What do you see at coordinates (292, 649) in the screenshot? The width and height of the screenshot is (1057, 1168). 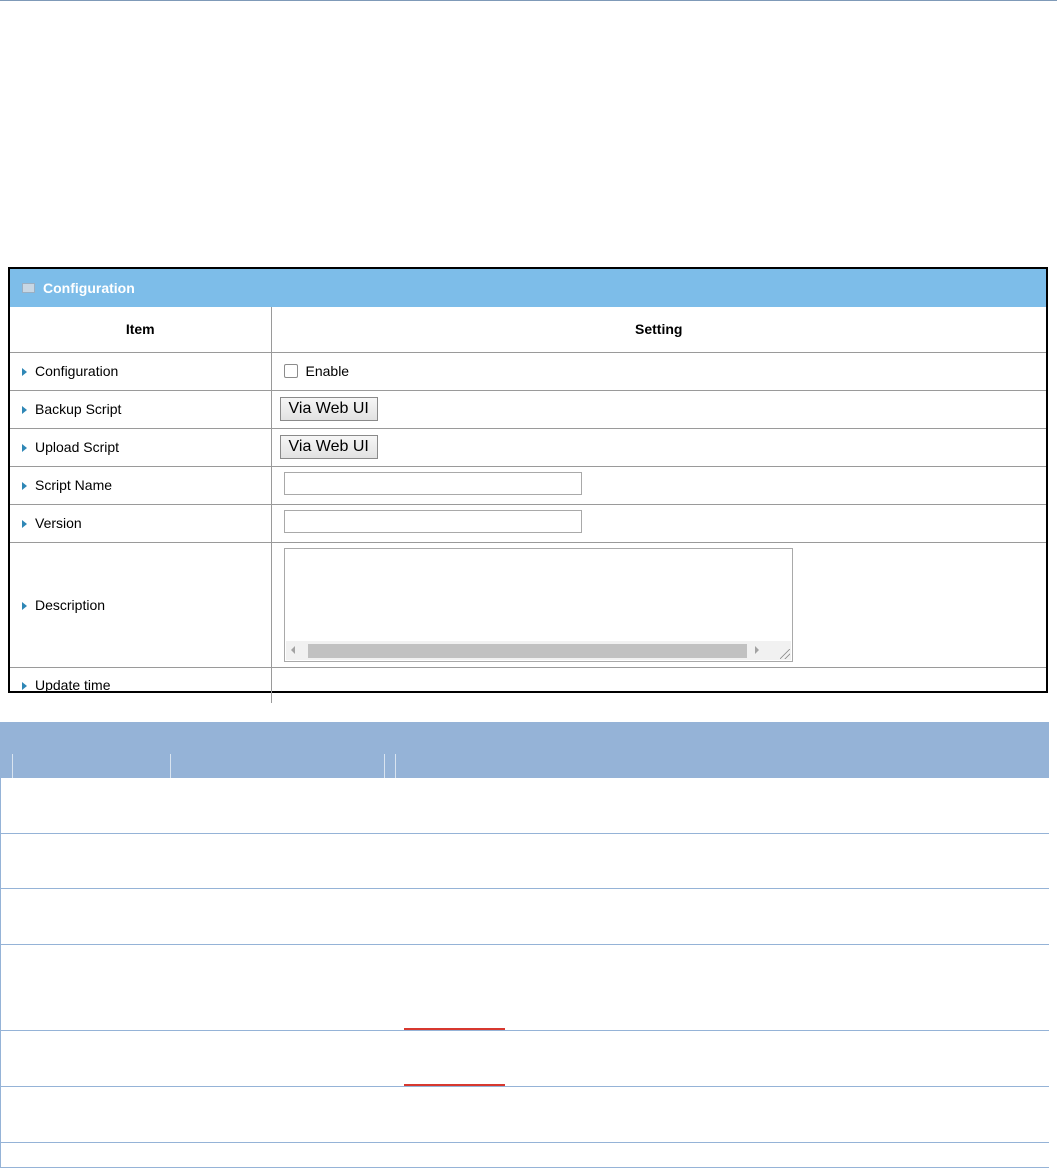 I see `scroll-left-icon` at bounding box center [292, 649].